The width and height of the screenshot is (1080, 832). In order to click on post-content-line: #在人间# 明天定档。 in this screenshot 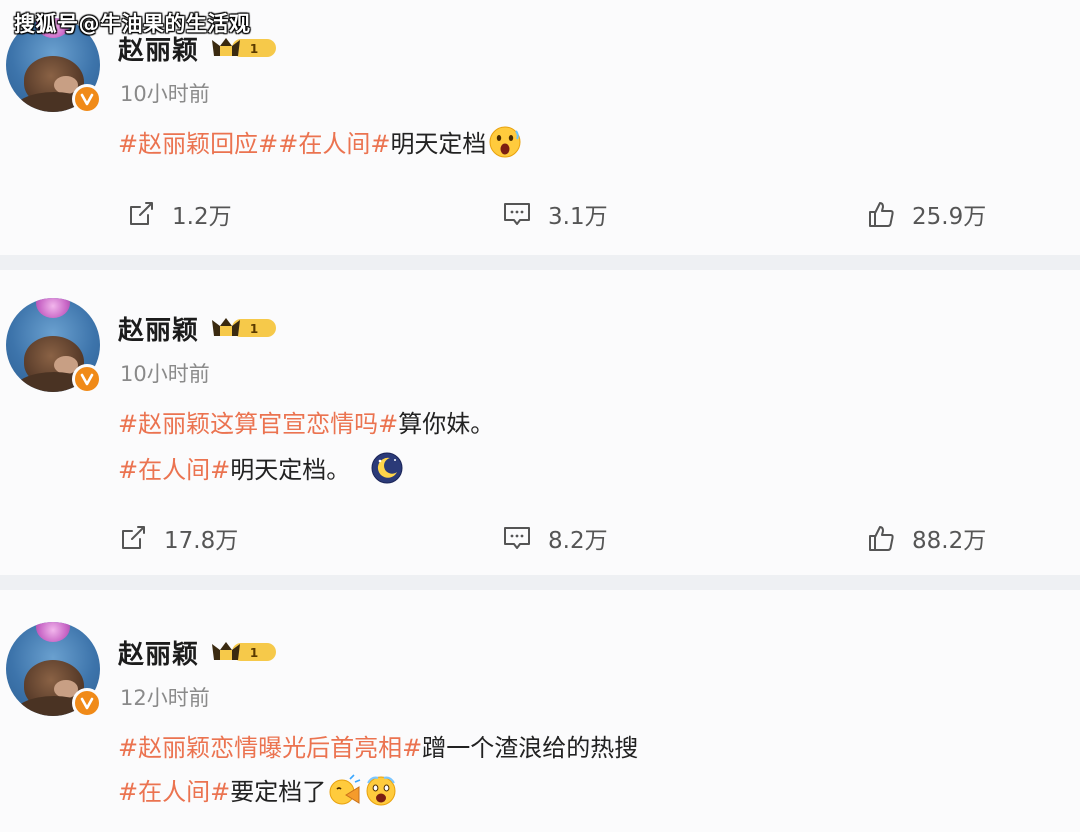, I will do `click(261, 467)`.